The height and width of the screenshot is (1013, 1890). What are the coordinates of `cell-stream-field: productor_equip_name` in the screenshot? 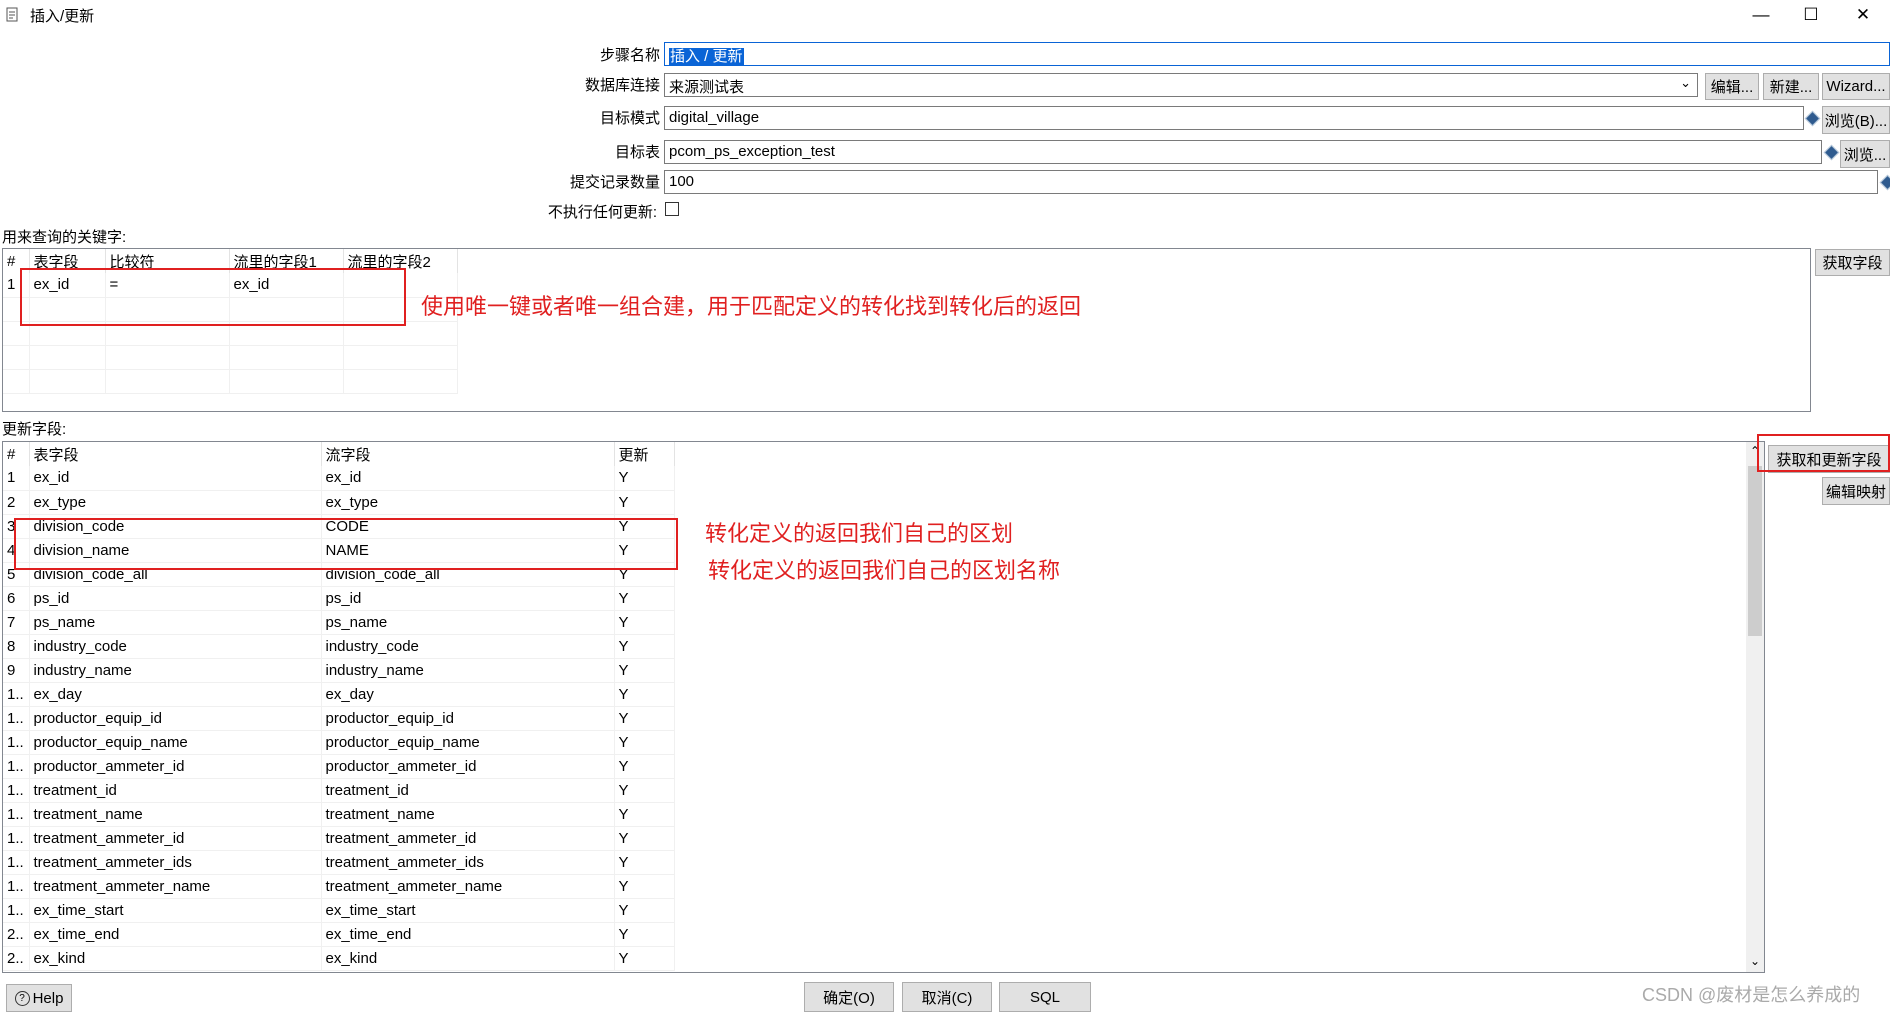 It's located at (468, 742).